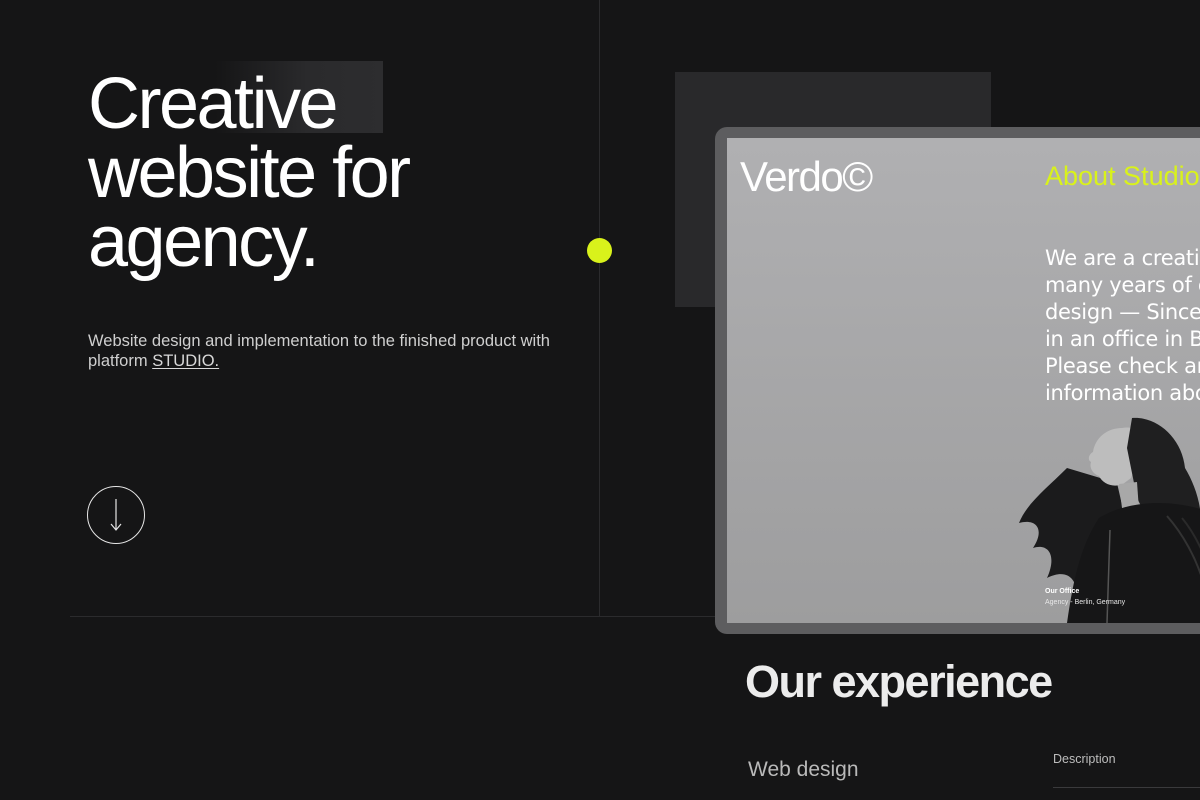  What do you see at coordinates (1122, 393) in the screenshot?
I see `about-line: information abo` at bounding box center [1122, 393].